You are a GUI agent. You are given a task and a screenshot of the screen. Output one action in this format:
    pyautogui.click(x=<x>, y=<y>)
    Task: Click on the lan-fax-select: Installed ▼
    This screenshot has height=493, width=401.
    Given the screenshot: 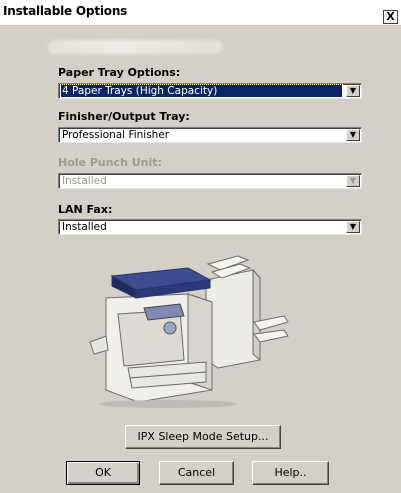 What is the action you would take?
    pyautogui.click(x=210, y=227)
    